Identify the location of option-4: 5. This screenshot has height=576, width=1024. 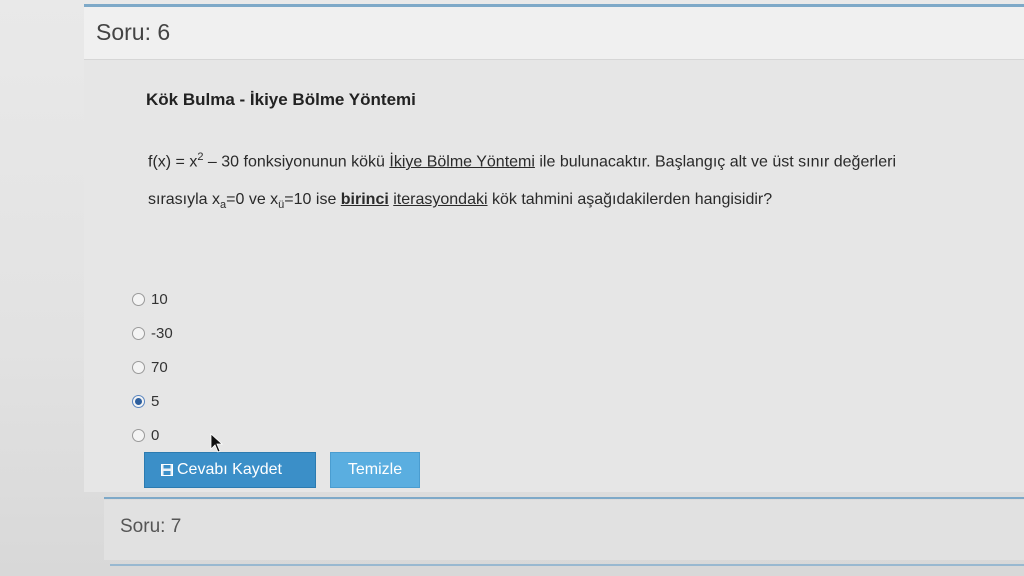
(152, 401).